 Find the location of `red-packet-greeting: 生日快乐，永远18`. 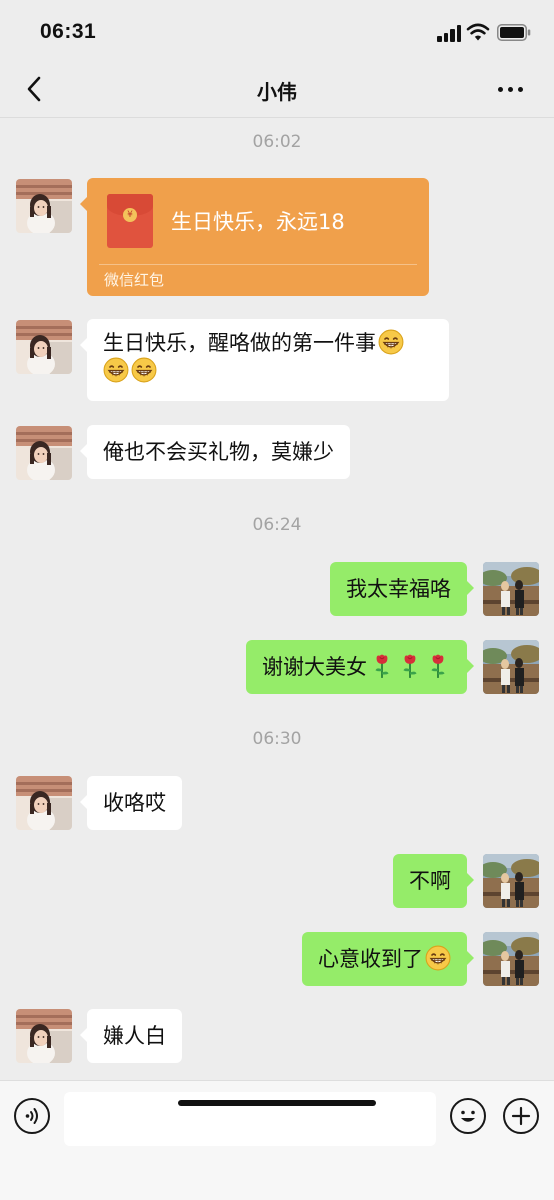

red-packet-greeting: 生日快乐，永远18 is located at coordinates (258, 222).